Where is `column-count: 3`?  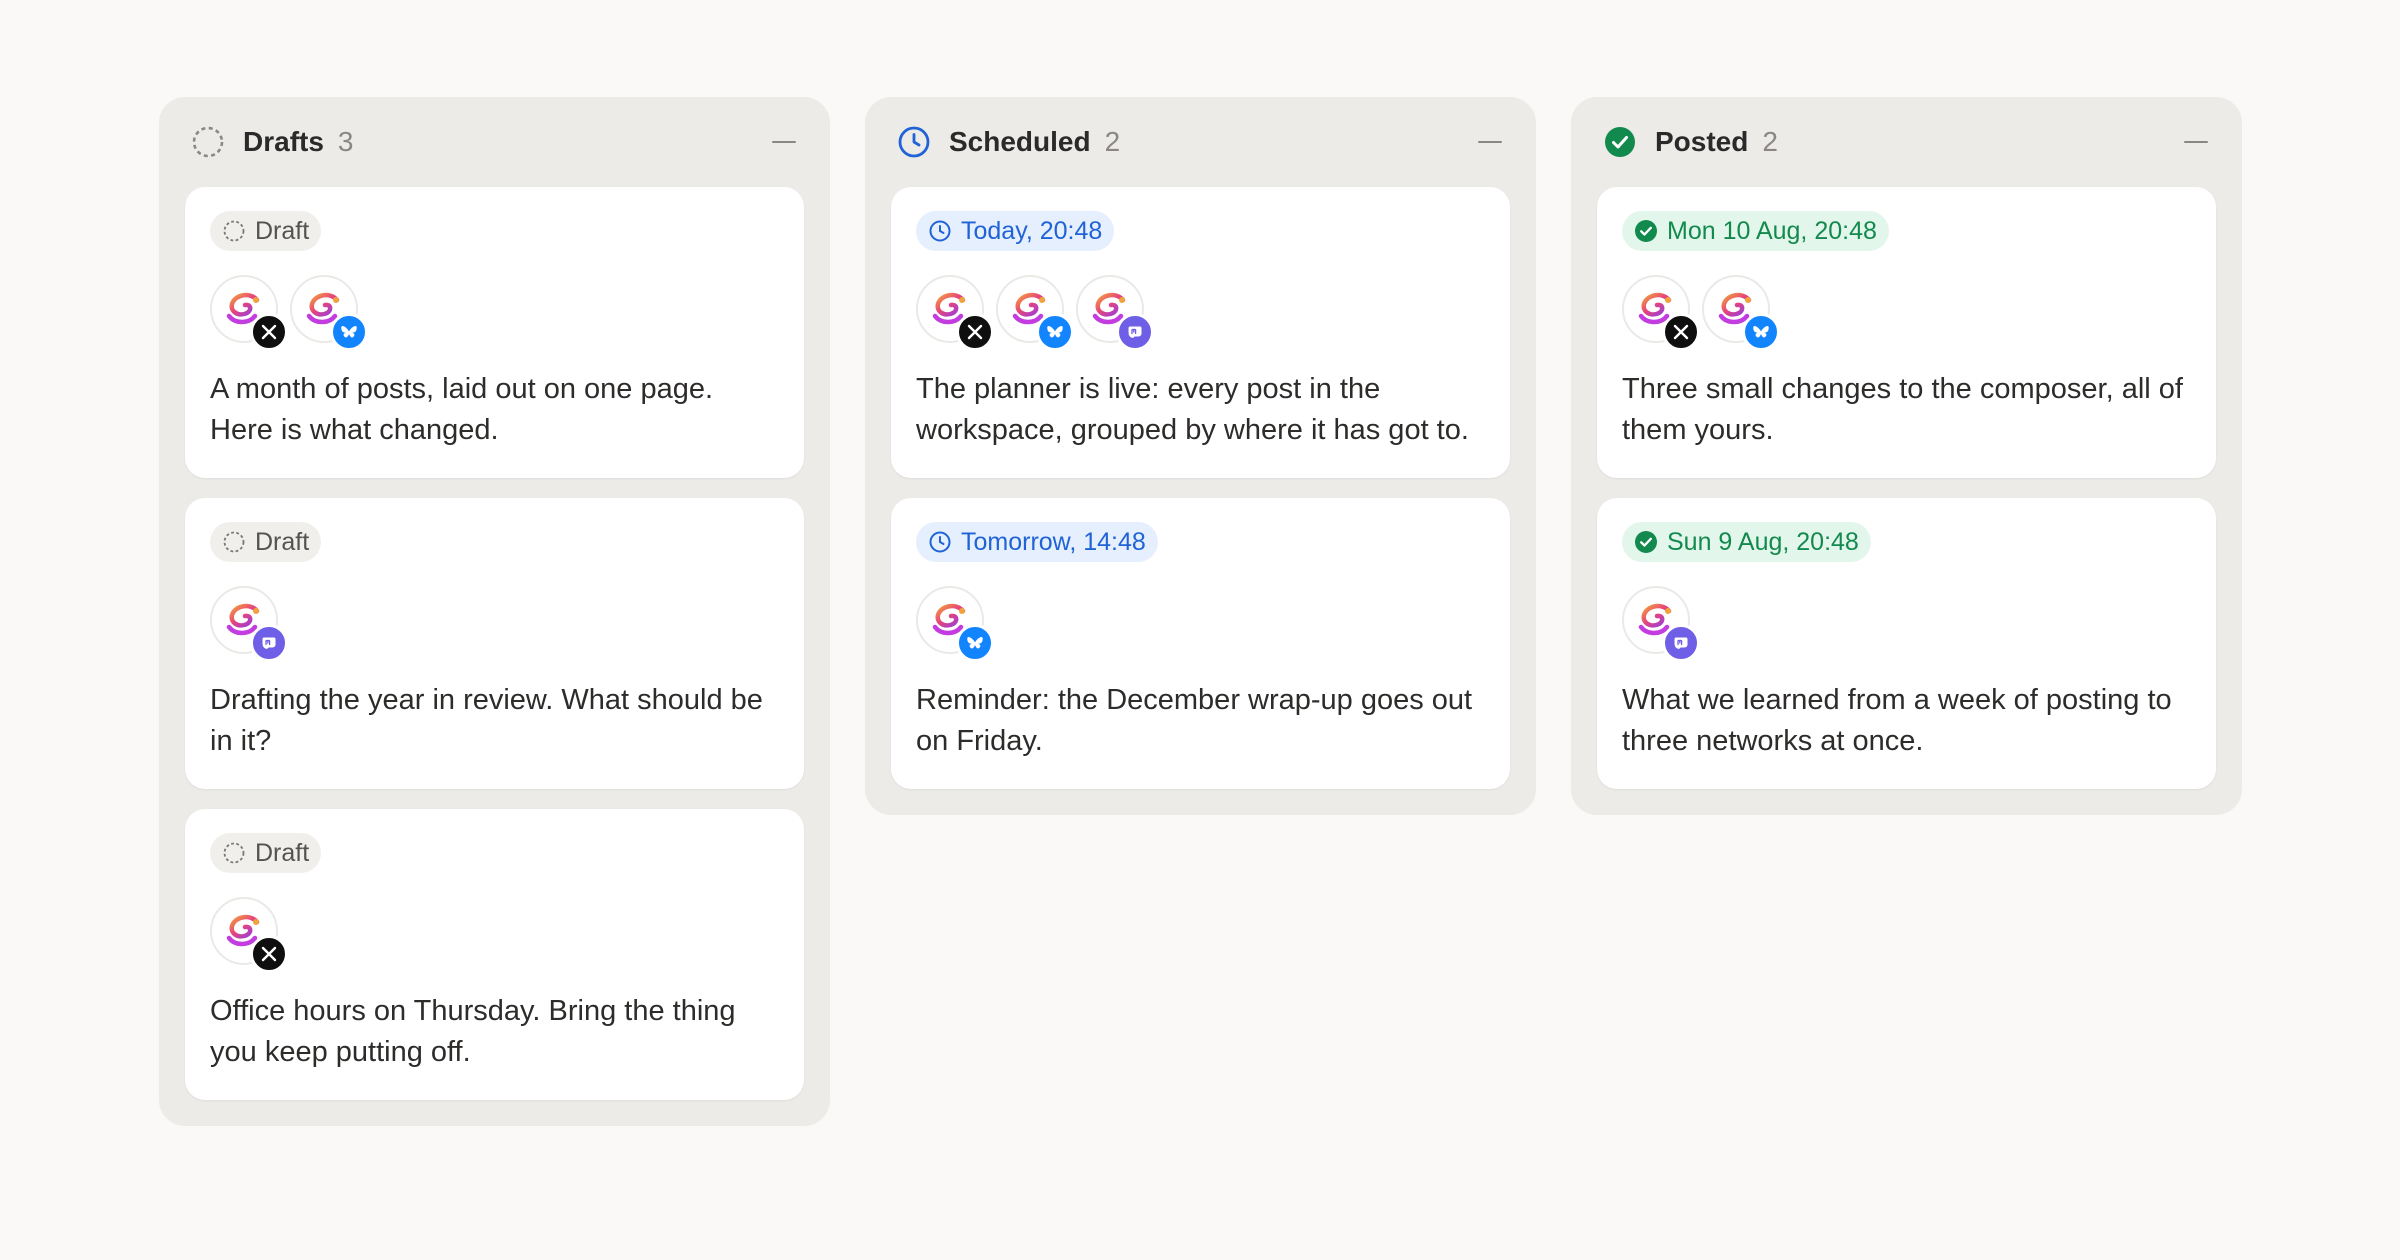
column-count: 3 is located at coordinates (345, 141).